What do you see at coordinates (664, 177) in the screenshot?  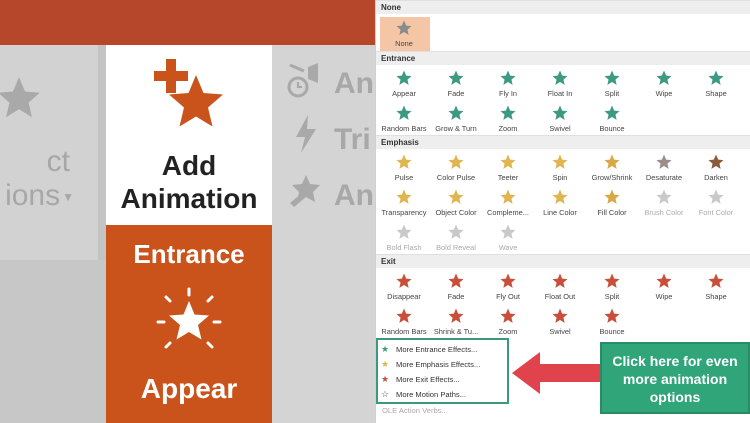 I see `effect-label: Desaturate` at bounding box center [664, 177].